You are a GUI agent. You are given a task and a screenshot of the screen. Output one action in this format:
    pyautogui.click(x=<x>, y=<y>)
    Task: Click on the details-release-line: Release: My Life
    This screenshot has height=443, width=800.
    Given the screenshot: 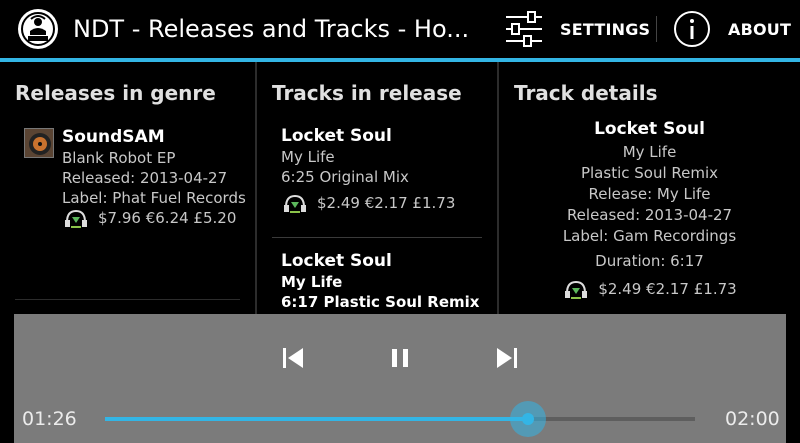 What is the action you would take?
    pyautogui.click(x=649, y=194)
    